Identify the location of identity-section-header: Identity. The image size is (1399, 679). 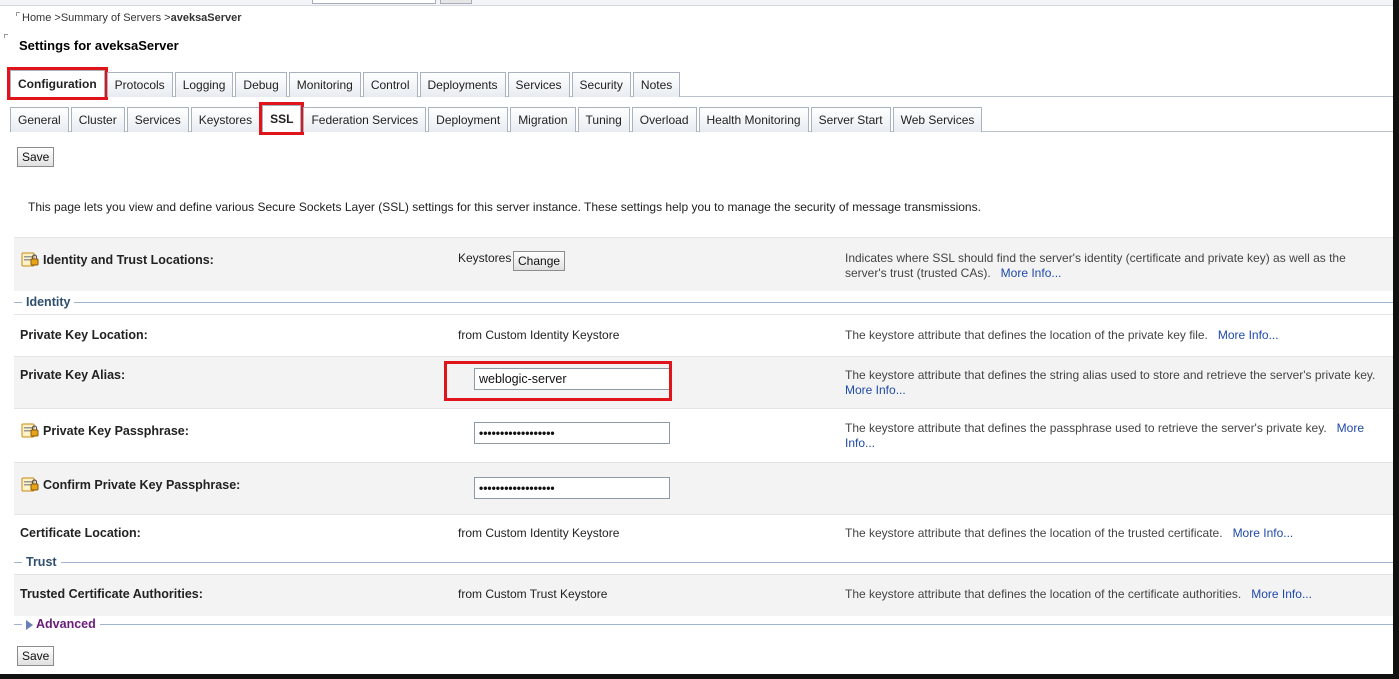
(703, 302).